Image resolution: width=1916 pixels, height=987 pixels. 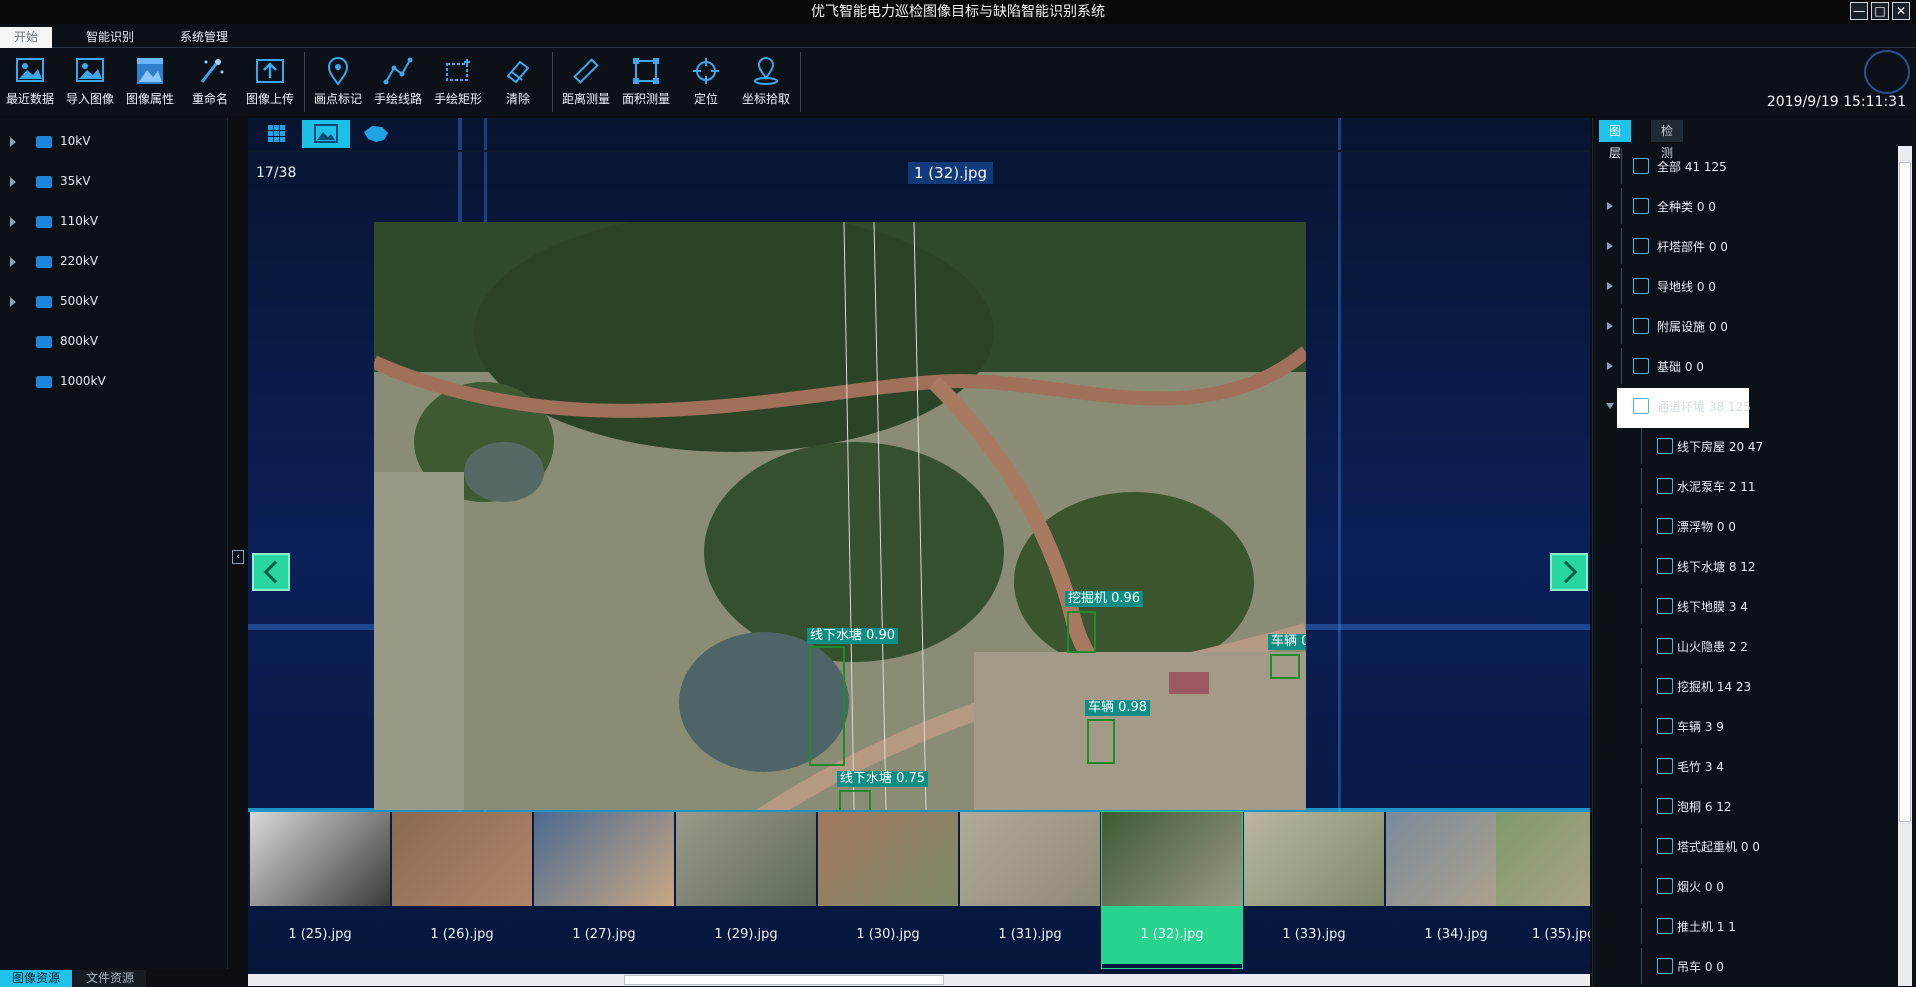 What do you see at coordinates (1753, 726) in the screenshot?
I see `subcategory-item: 车辆 3 9` at bounding box center [1753, 726].